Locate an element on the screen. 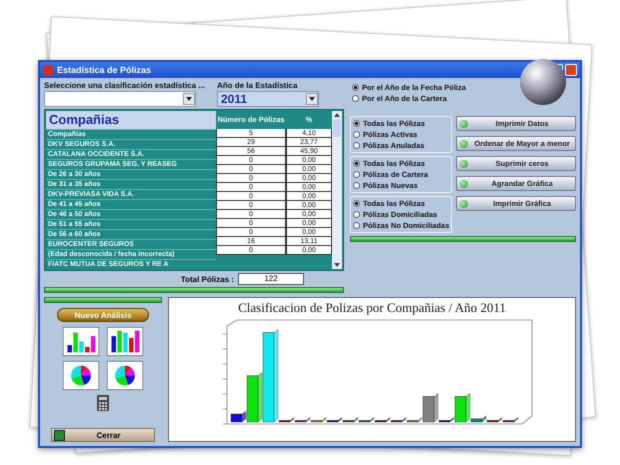 The width and height of the screenshot is (620, 465). scroll-down-icon is located at coordinates (337, 265).